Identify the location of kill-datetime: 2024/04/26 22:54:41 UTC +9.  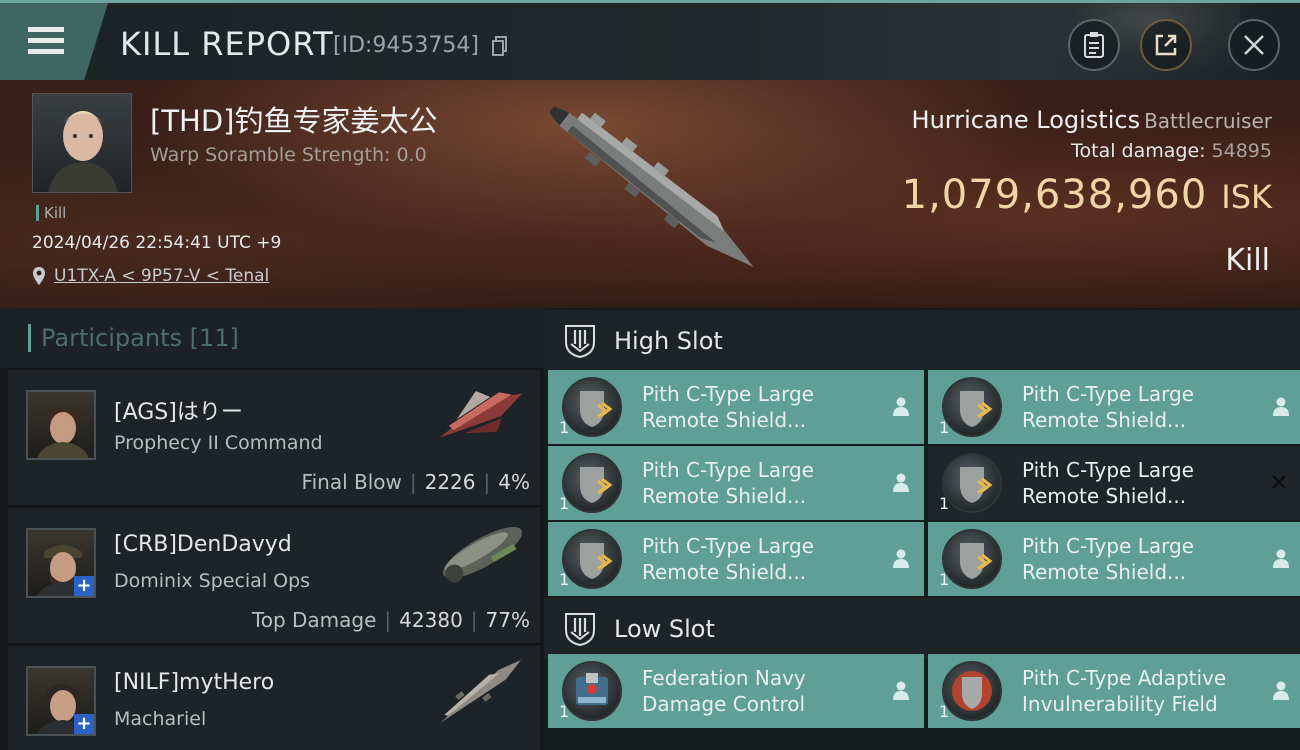
(157, 243).